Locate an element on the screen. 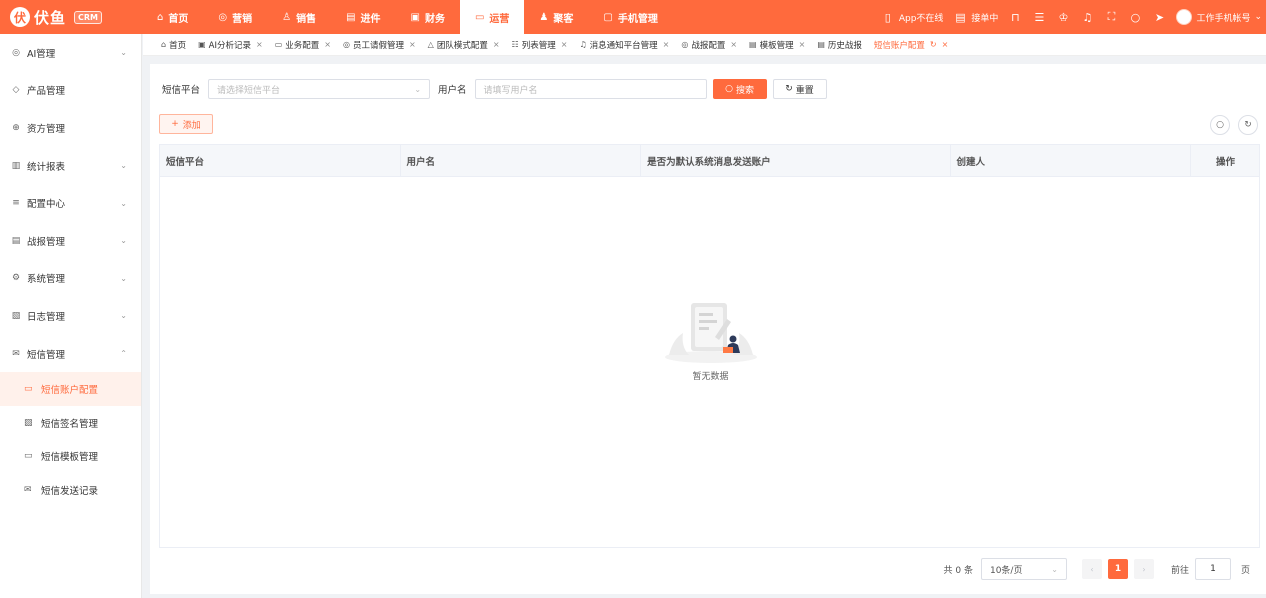 The image size is (1266, 598). tab-10: 短信账户配置 ↻ × is located at coordinates (911, 45).